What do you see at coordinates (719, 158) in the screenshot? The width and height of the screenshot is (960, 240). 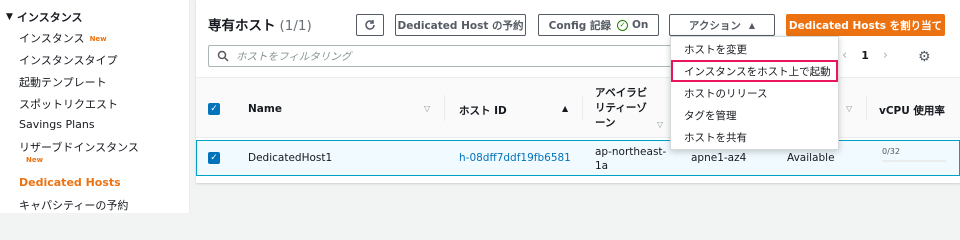 I see `row-az-id: apne1-az4` at bounding box center [719, 158].